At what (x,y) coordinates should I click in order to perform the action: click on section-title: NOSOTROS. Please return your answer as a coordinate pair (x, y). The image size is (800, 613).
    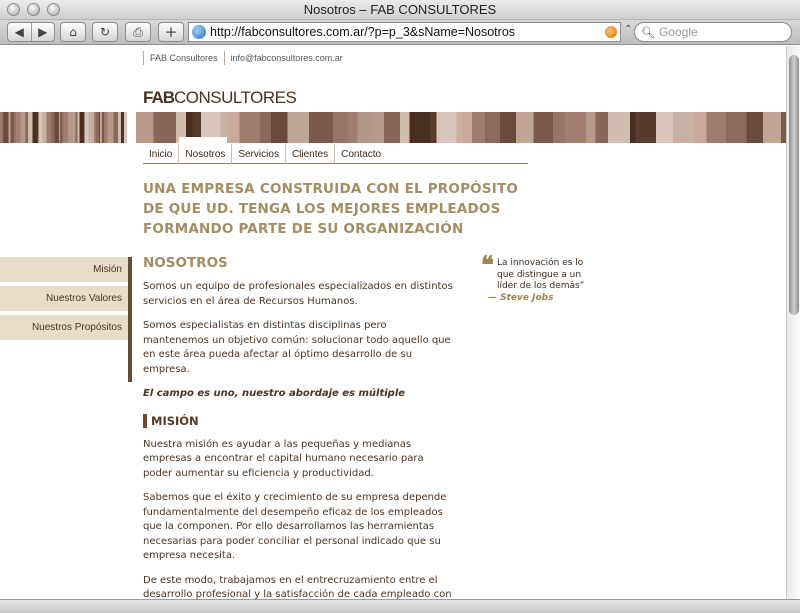
    Looking at the image, I should click on (185, 263).